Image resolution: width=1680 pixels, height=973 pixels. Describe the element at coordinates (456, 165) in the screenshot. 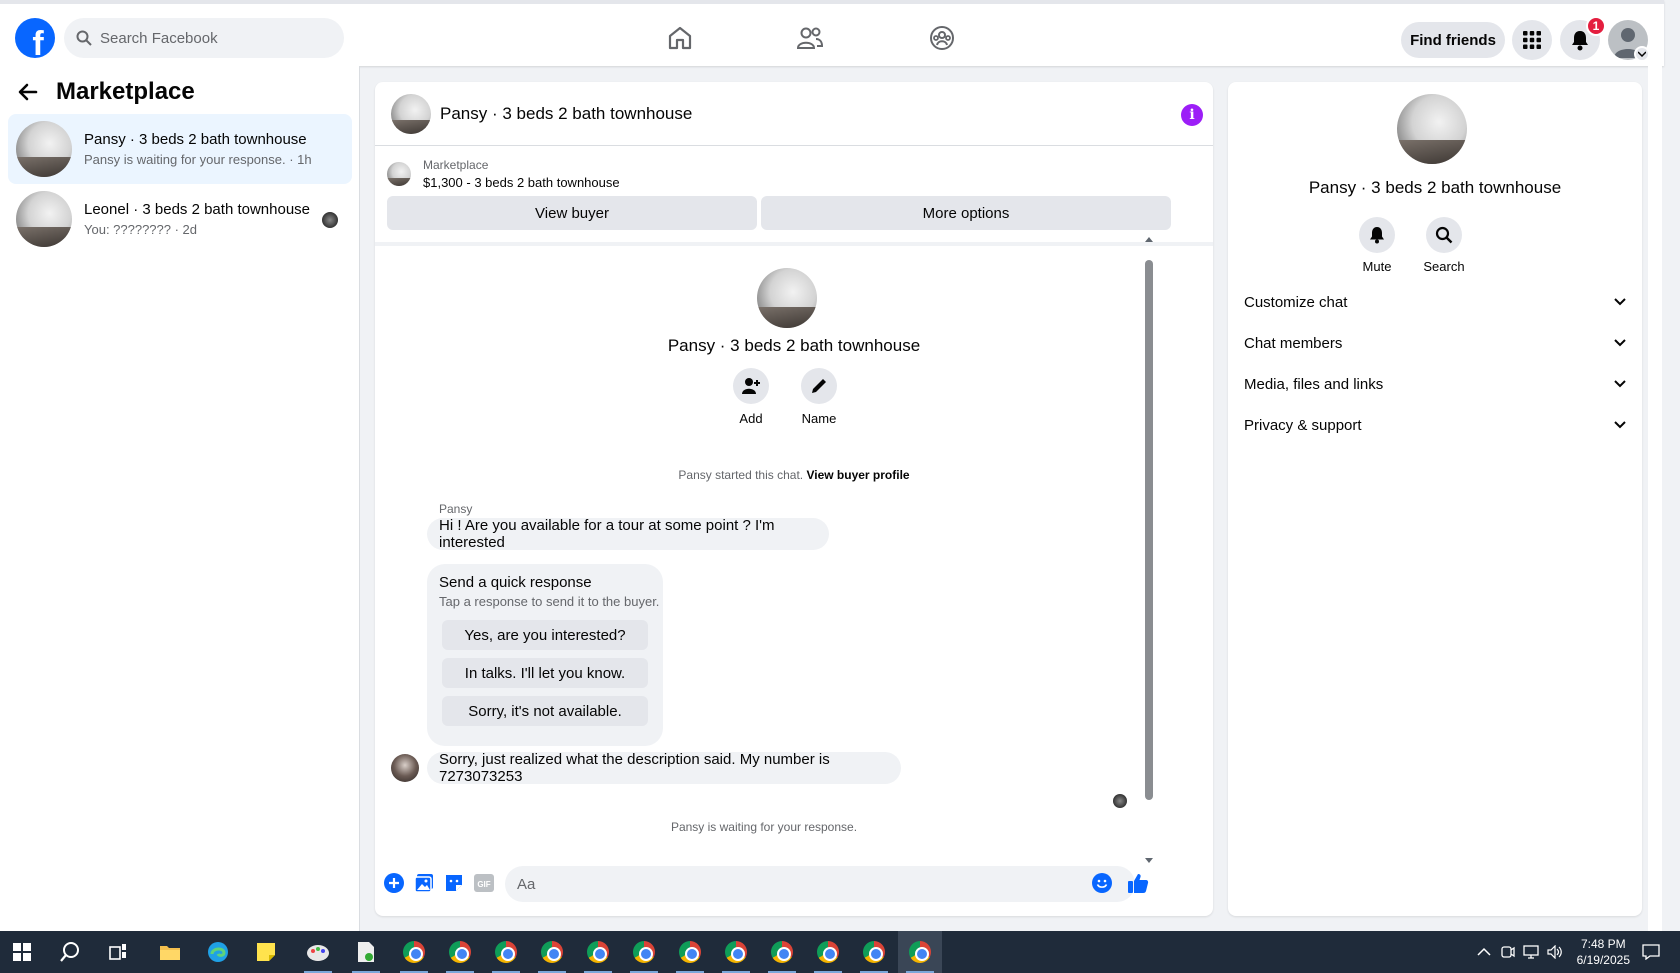

I see `listing-label: Marketplace` at that location.